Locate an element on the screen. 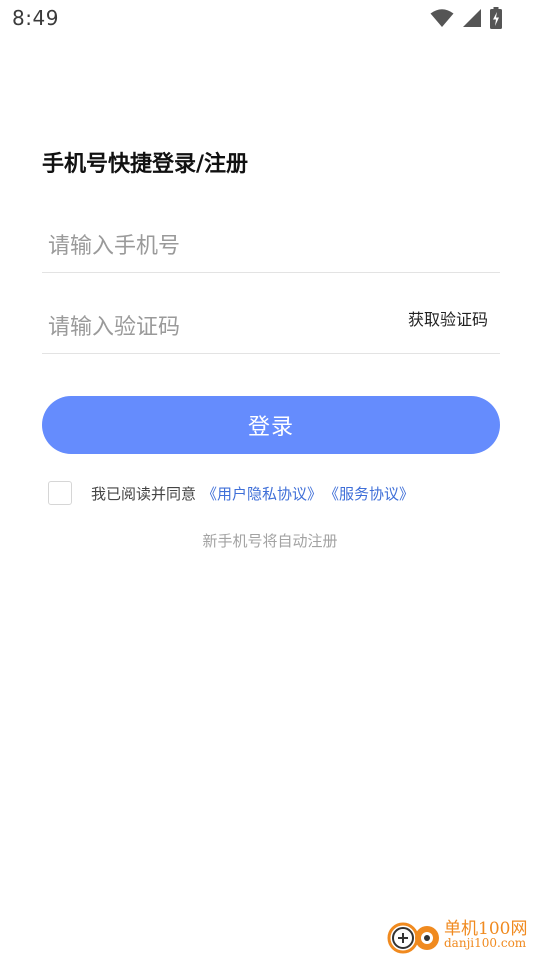 Image resolution: width=540 pixels, height=960 pixels. service-agreement-link: 《服务协议》 is located at coordinates (369, 493).